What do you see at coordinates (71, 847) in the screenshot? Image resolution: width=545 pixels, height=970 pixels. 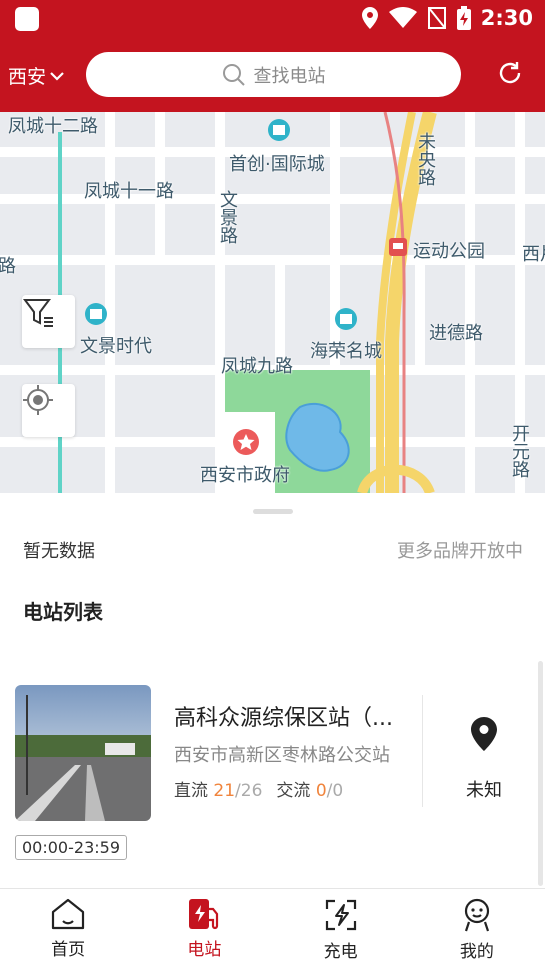 I see `opening-hours: 00:00-23:59` at bounding box center [71, 847].